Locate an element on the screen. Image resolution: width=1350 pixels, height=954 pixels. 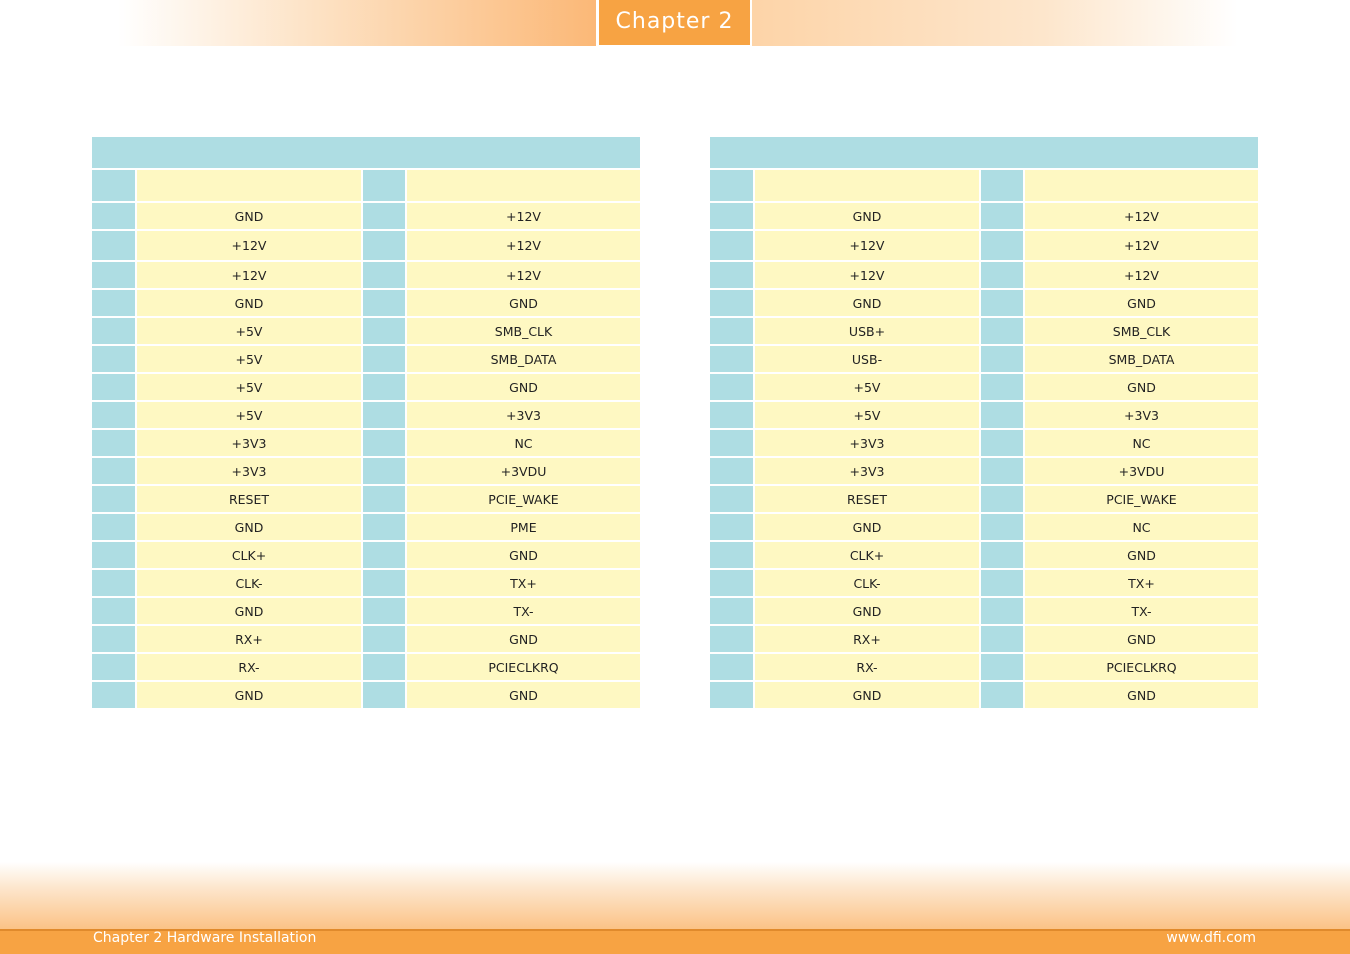
signal-name-cell: NC is located at coordinates (1140, 442).